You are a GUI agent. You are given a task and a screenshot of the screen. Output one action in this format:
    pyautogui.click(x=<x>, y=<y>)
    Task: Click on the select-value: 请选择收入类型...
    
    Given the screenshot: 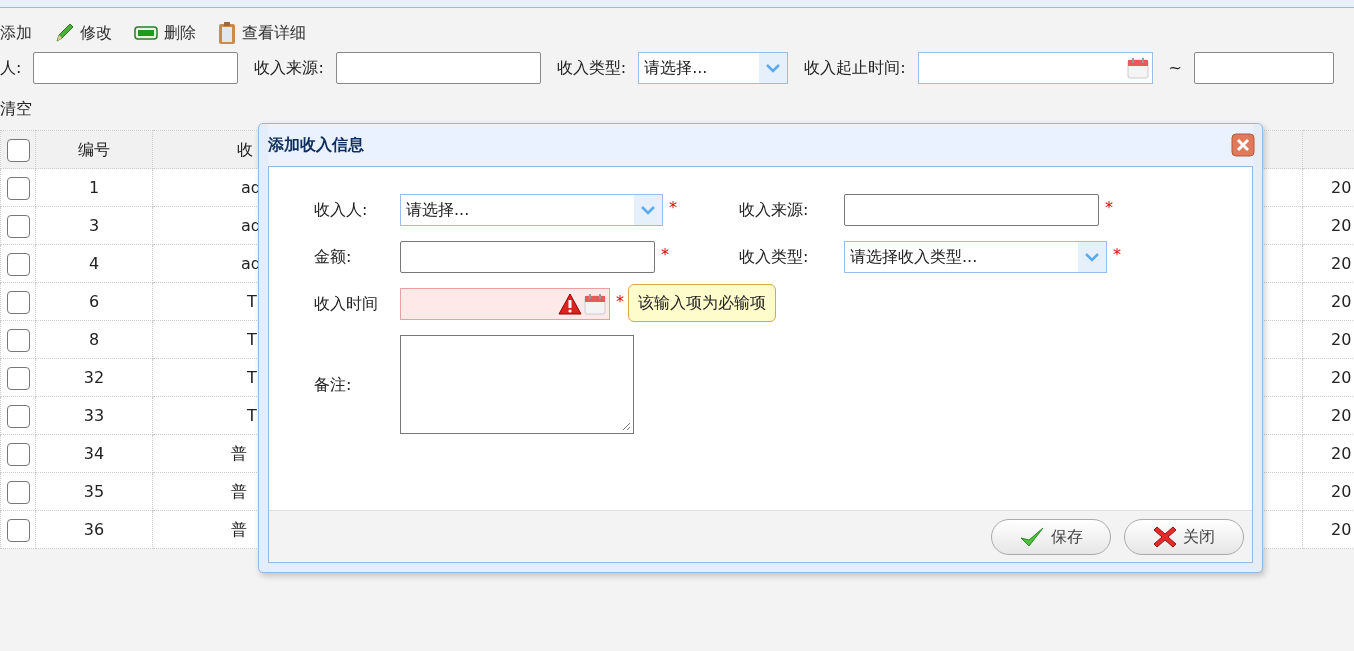 What is the action you would take?
    pyautogui.click(x=914, y=257)
    